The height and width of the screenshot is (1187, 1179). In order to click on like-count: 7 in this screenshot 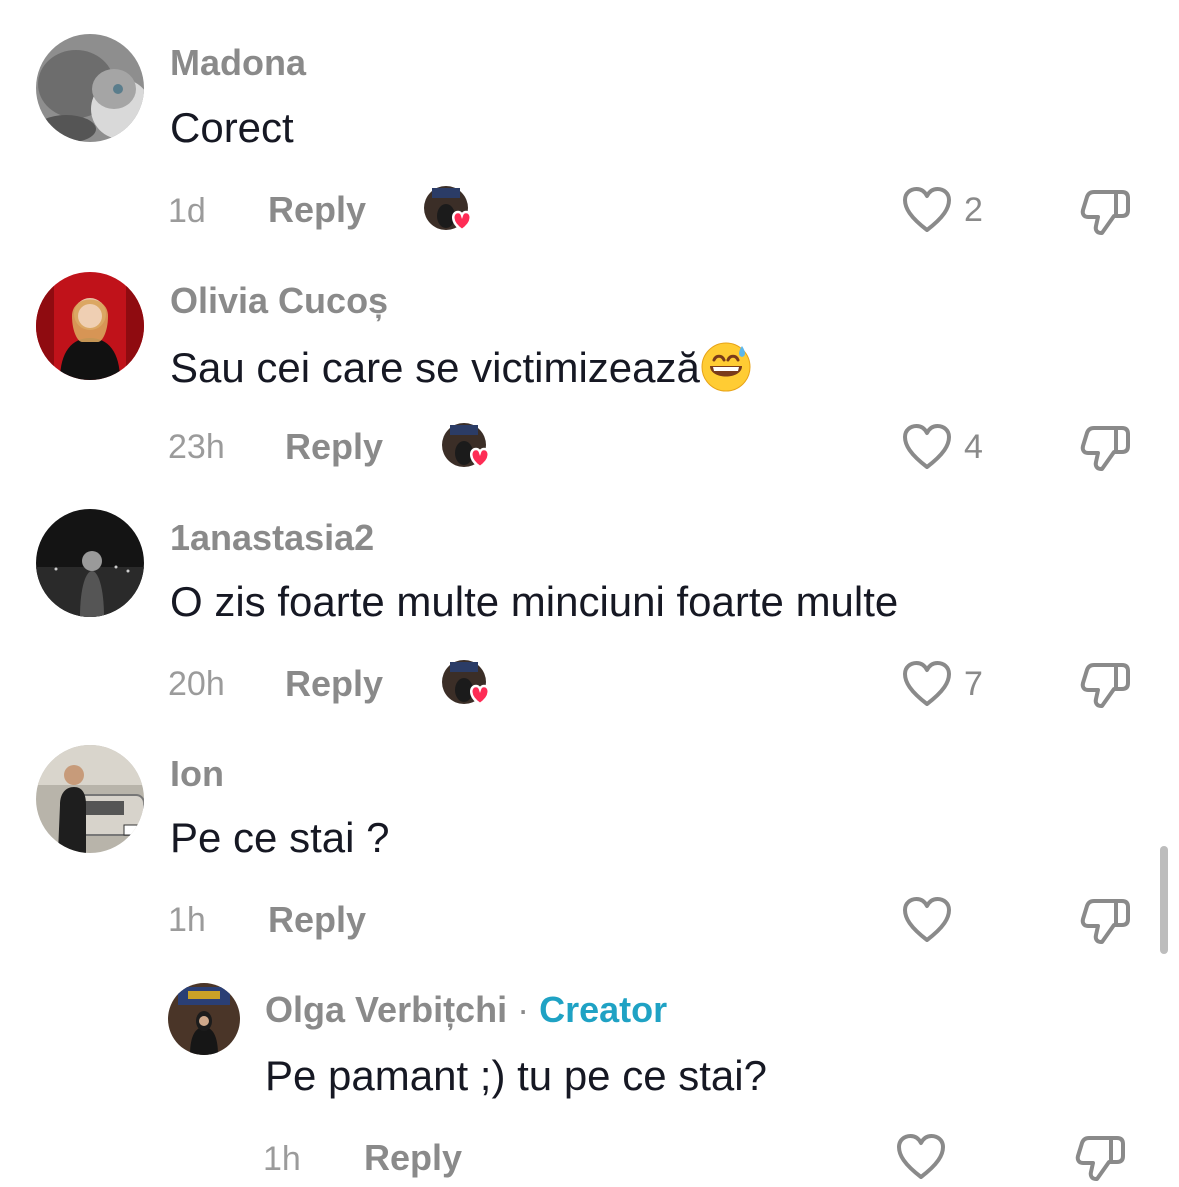, I will do `click(973, 683)`.